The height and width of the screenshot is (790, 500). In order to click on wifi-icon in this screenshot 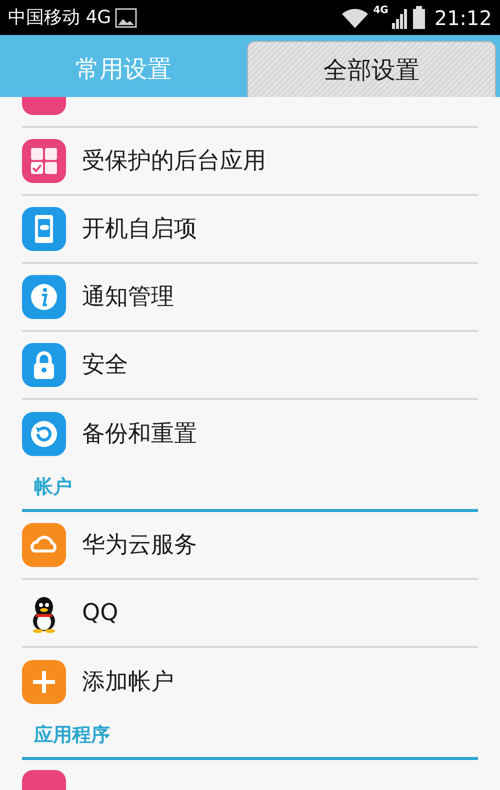, I will do `click(355, 17)`.